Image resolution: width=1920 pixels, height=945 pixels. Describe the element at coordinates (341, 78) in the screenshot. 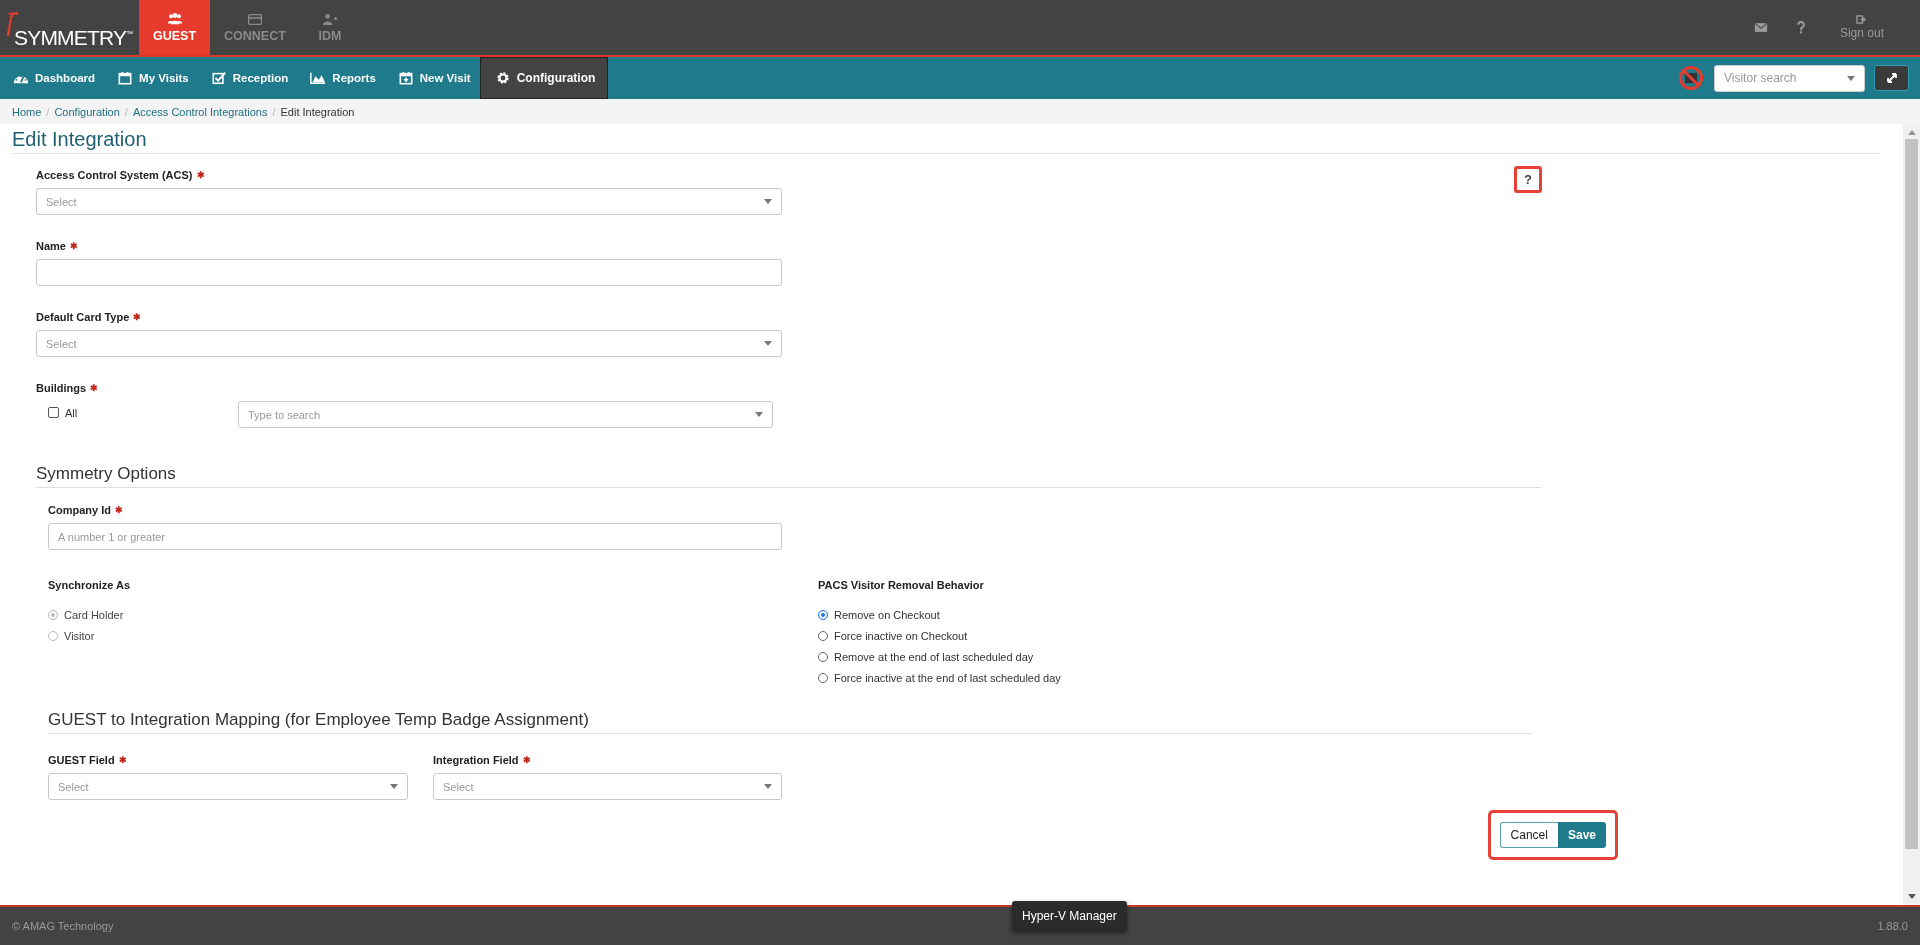

I see `nav-tab: Reports` at that location.